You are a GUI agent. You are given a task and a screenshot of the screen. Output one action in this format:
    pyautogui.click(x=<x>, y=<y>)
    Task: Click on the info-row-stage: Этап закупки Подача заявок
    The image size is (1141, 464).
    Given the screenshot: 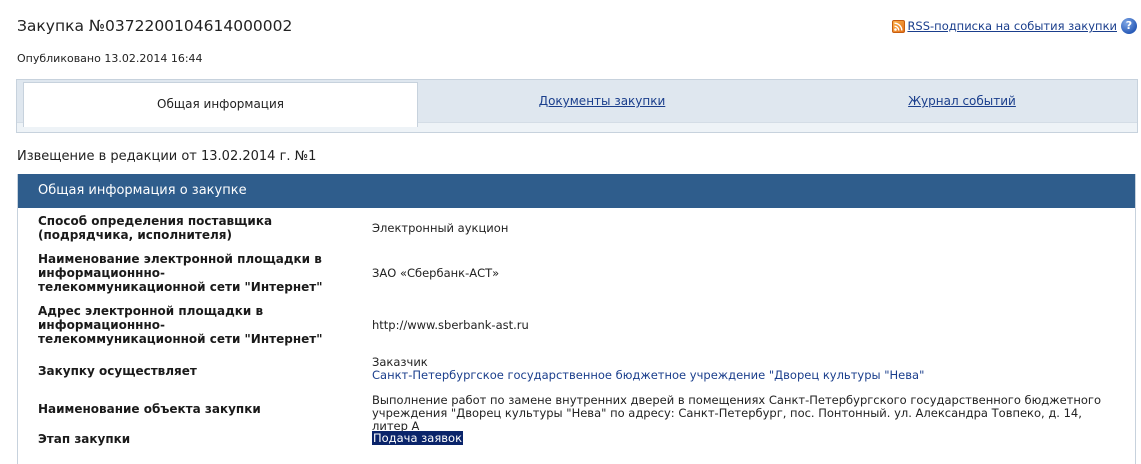 What is the action you would take?
    pyautogui.click(x=576, y=441)
    